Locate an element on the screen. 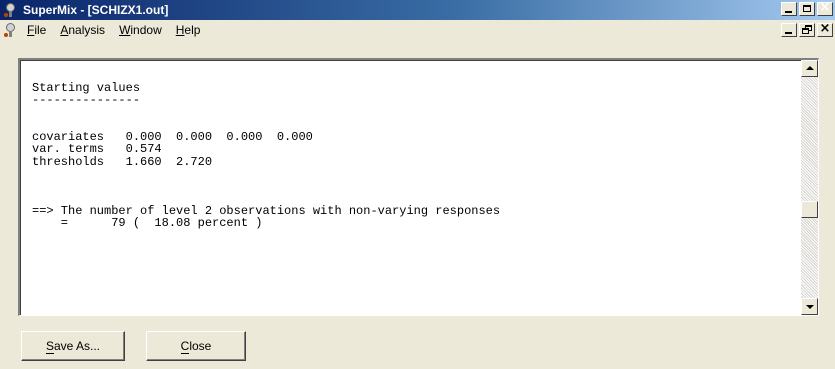 This screenshot has width=835, height=369. scroll-down-button is located at coordinates (809, 306).